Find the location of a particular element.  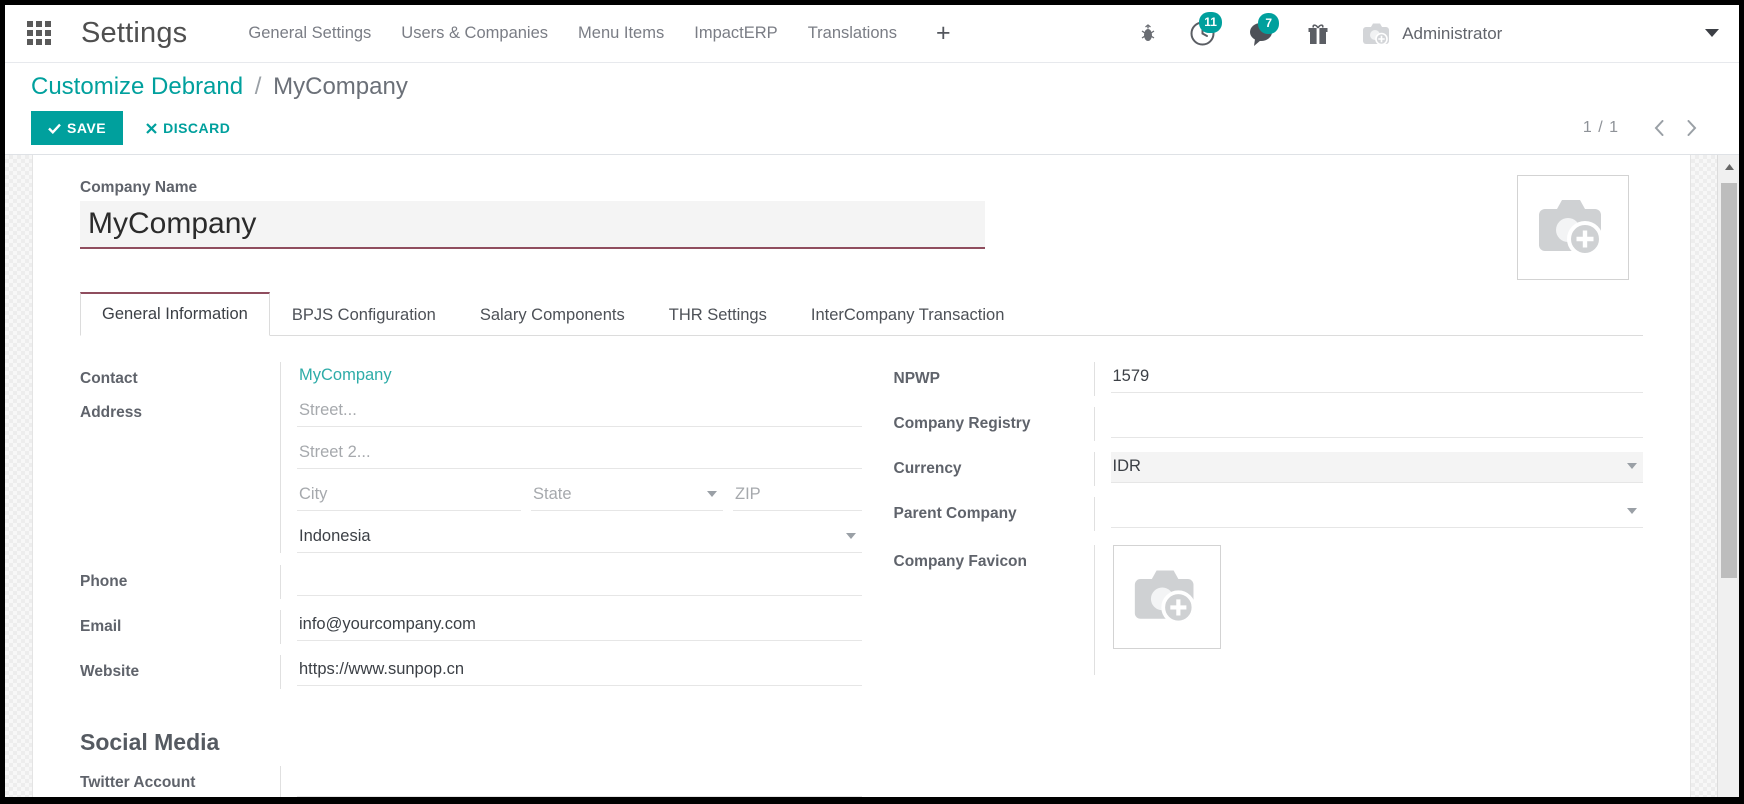

messaging-chat-icon: 7 is located at coordinates (1262, 29).